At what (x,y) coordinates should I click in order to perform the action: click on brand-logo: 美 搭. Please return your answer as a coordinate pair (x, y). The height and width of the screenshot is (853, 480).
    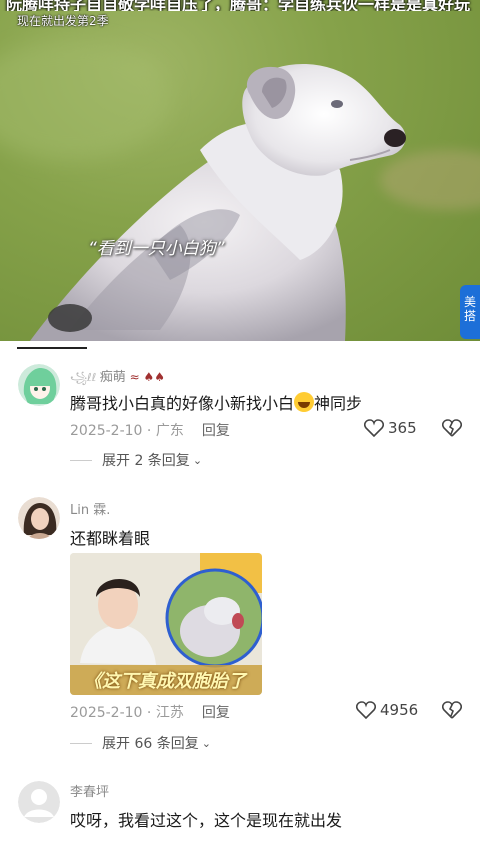
    Looking at the image, I should click on (470, 312).